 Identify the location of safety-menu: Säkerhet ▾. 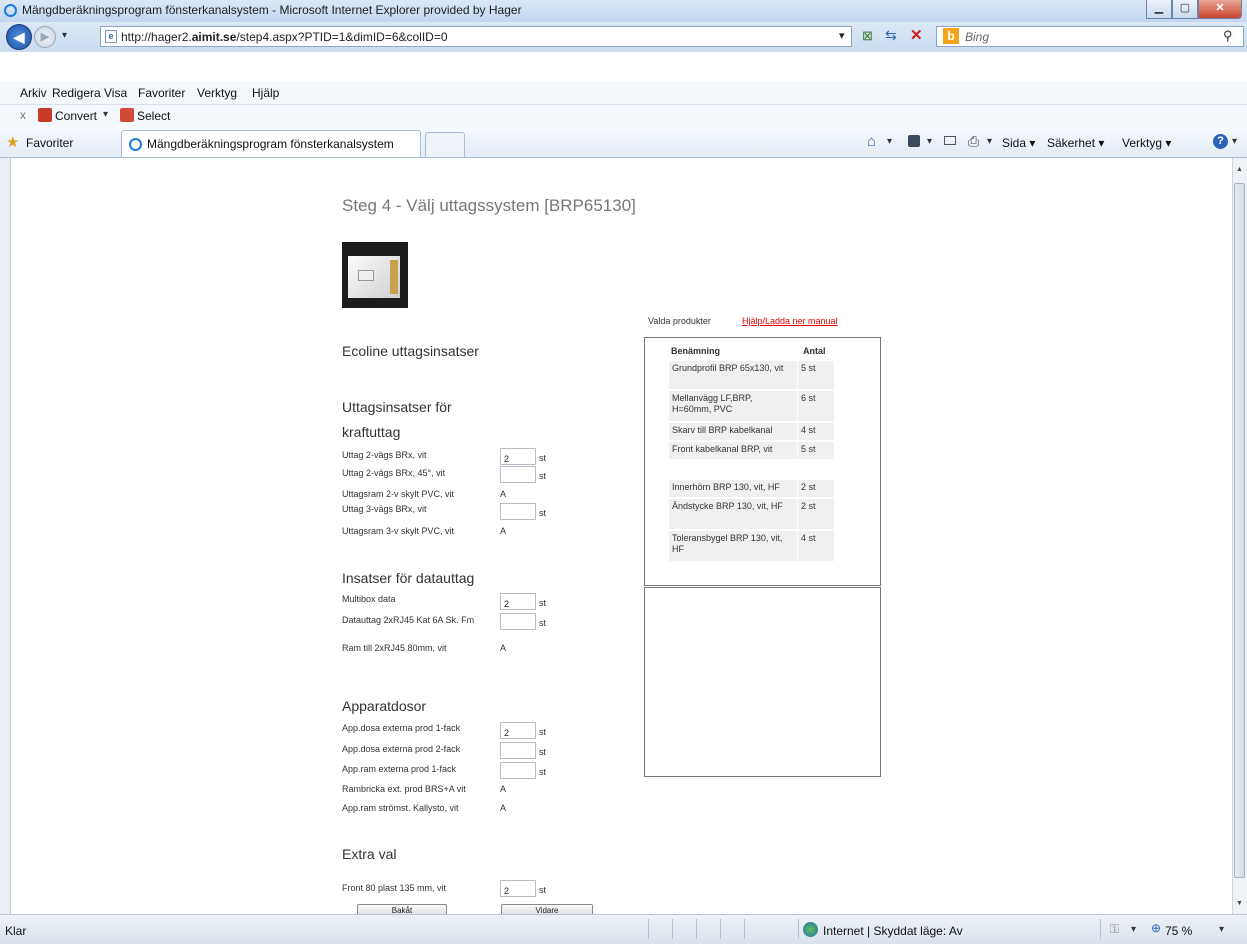
(1075, 143).